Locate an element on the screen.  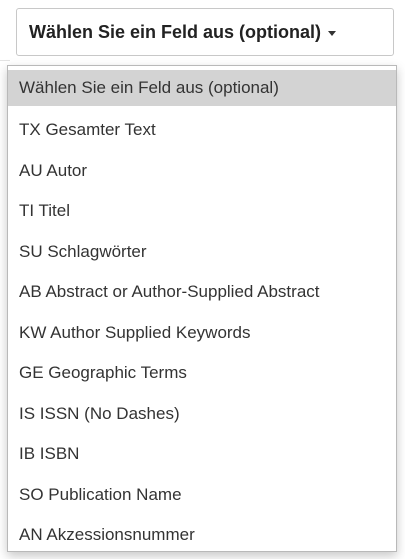
dropdown-option-au: AU Autor is located at coordinates (202, 171).